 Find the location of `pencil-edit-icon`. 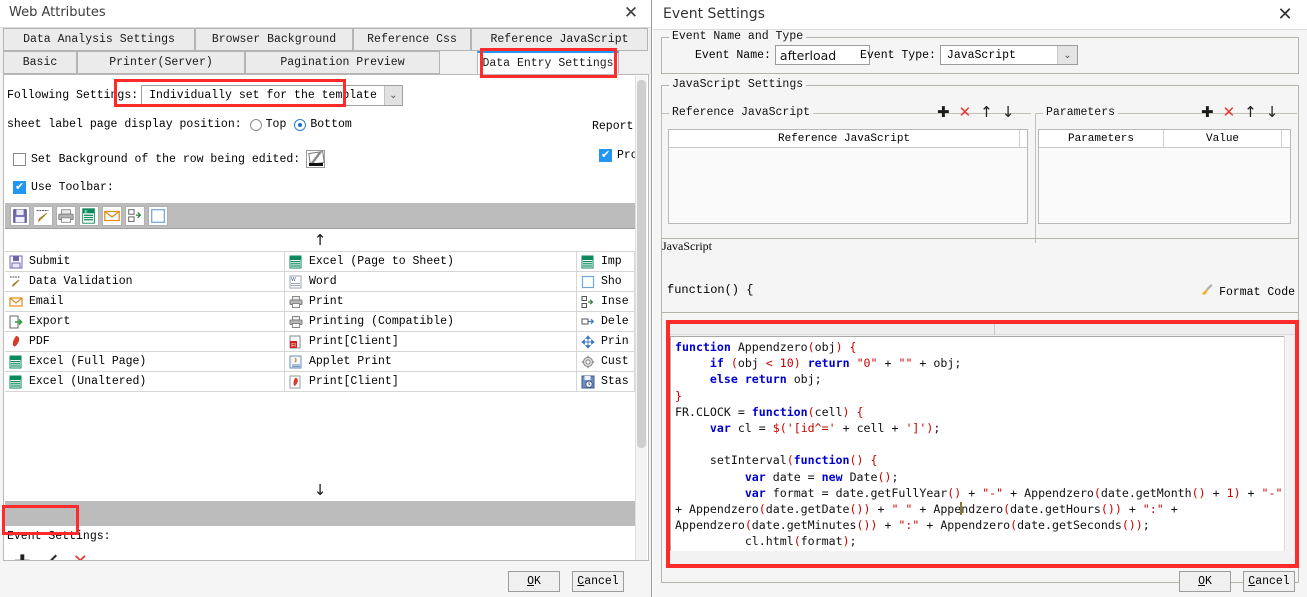

pencil-edit-icon is located at coordinates (51, 556).